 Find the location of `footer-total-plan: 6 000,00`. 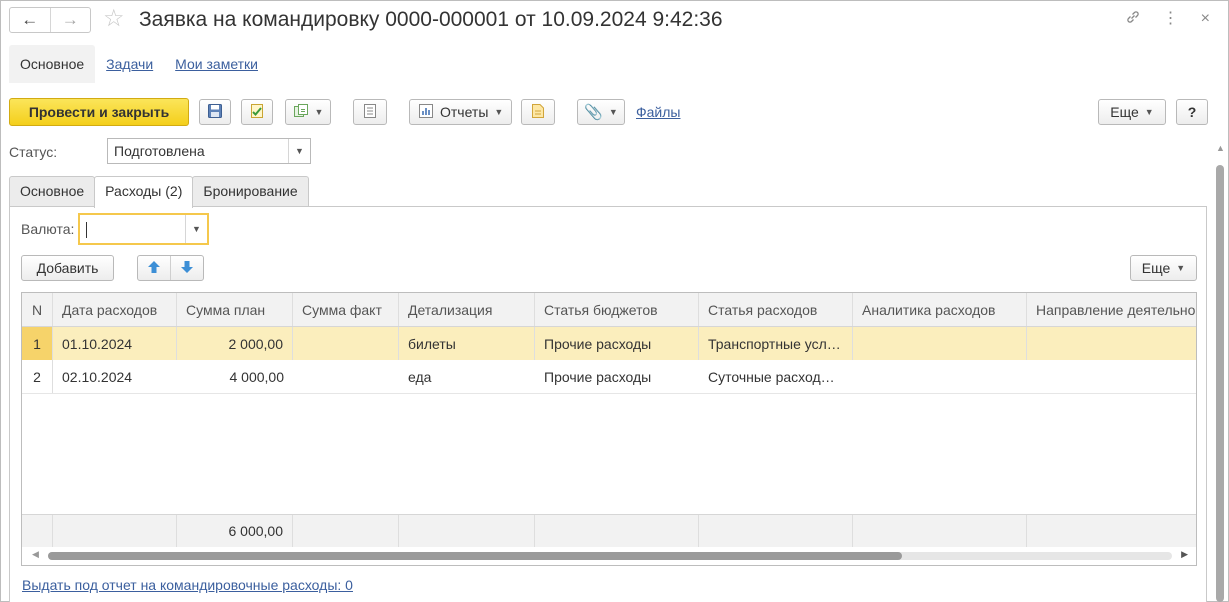

footer-total-plan: 6 000,00 is located at coordinates (235, 531).